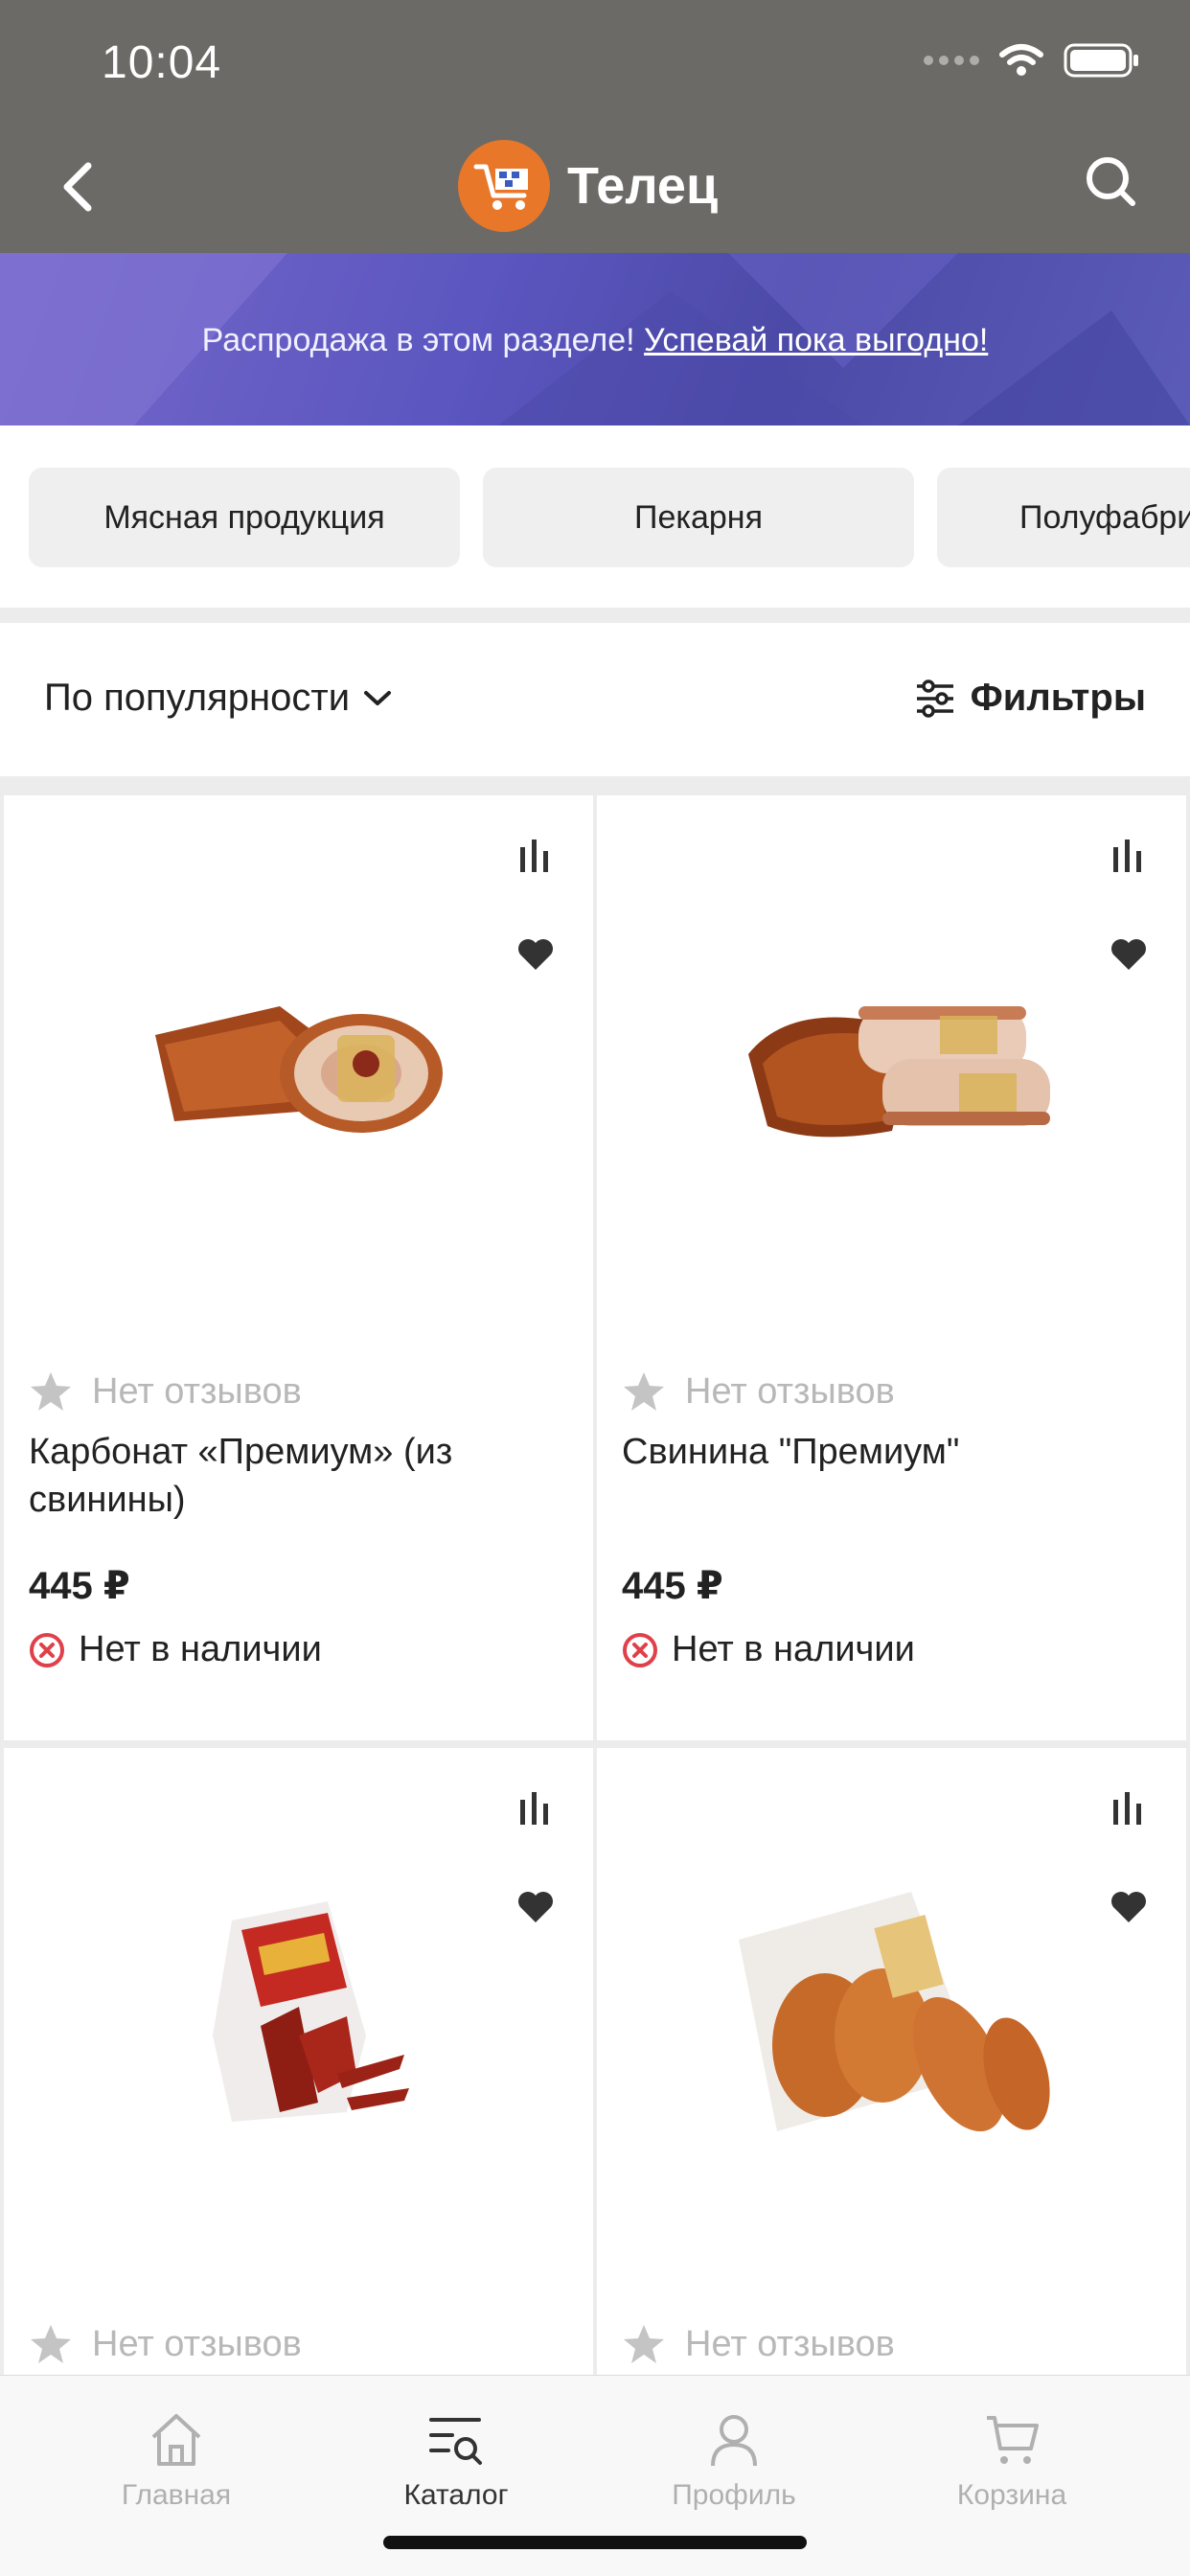 This screenshot has height=2576, width=1190. What do you see at coordinates (734, 2441) in the screenshot?
I see `profile-icon` at bounding box center [734, 2441].